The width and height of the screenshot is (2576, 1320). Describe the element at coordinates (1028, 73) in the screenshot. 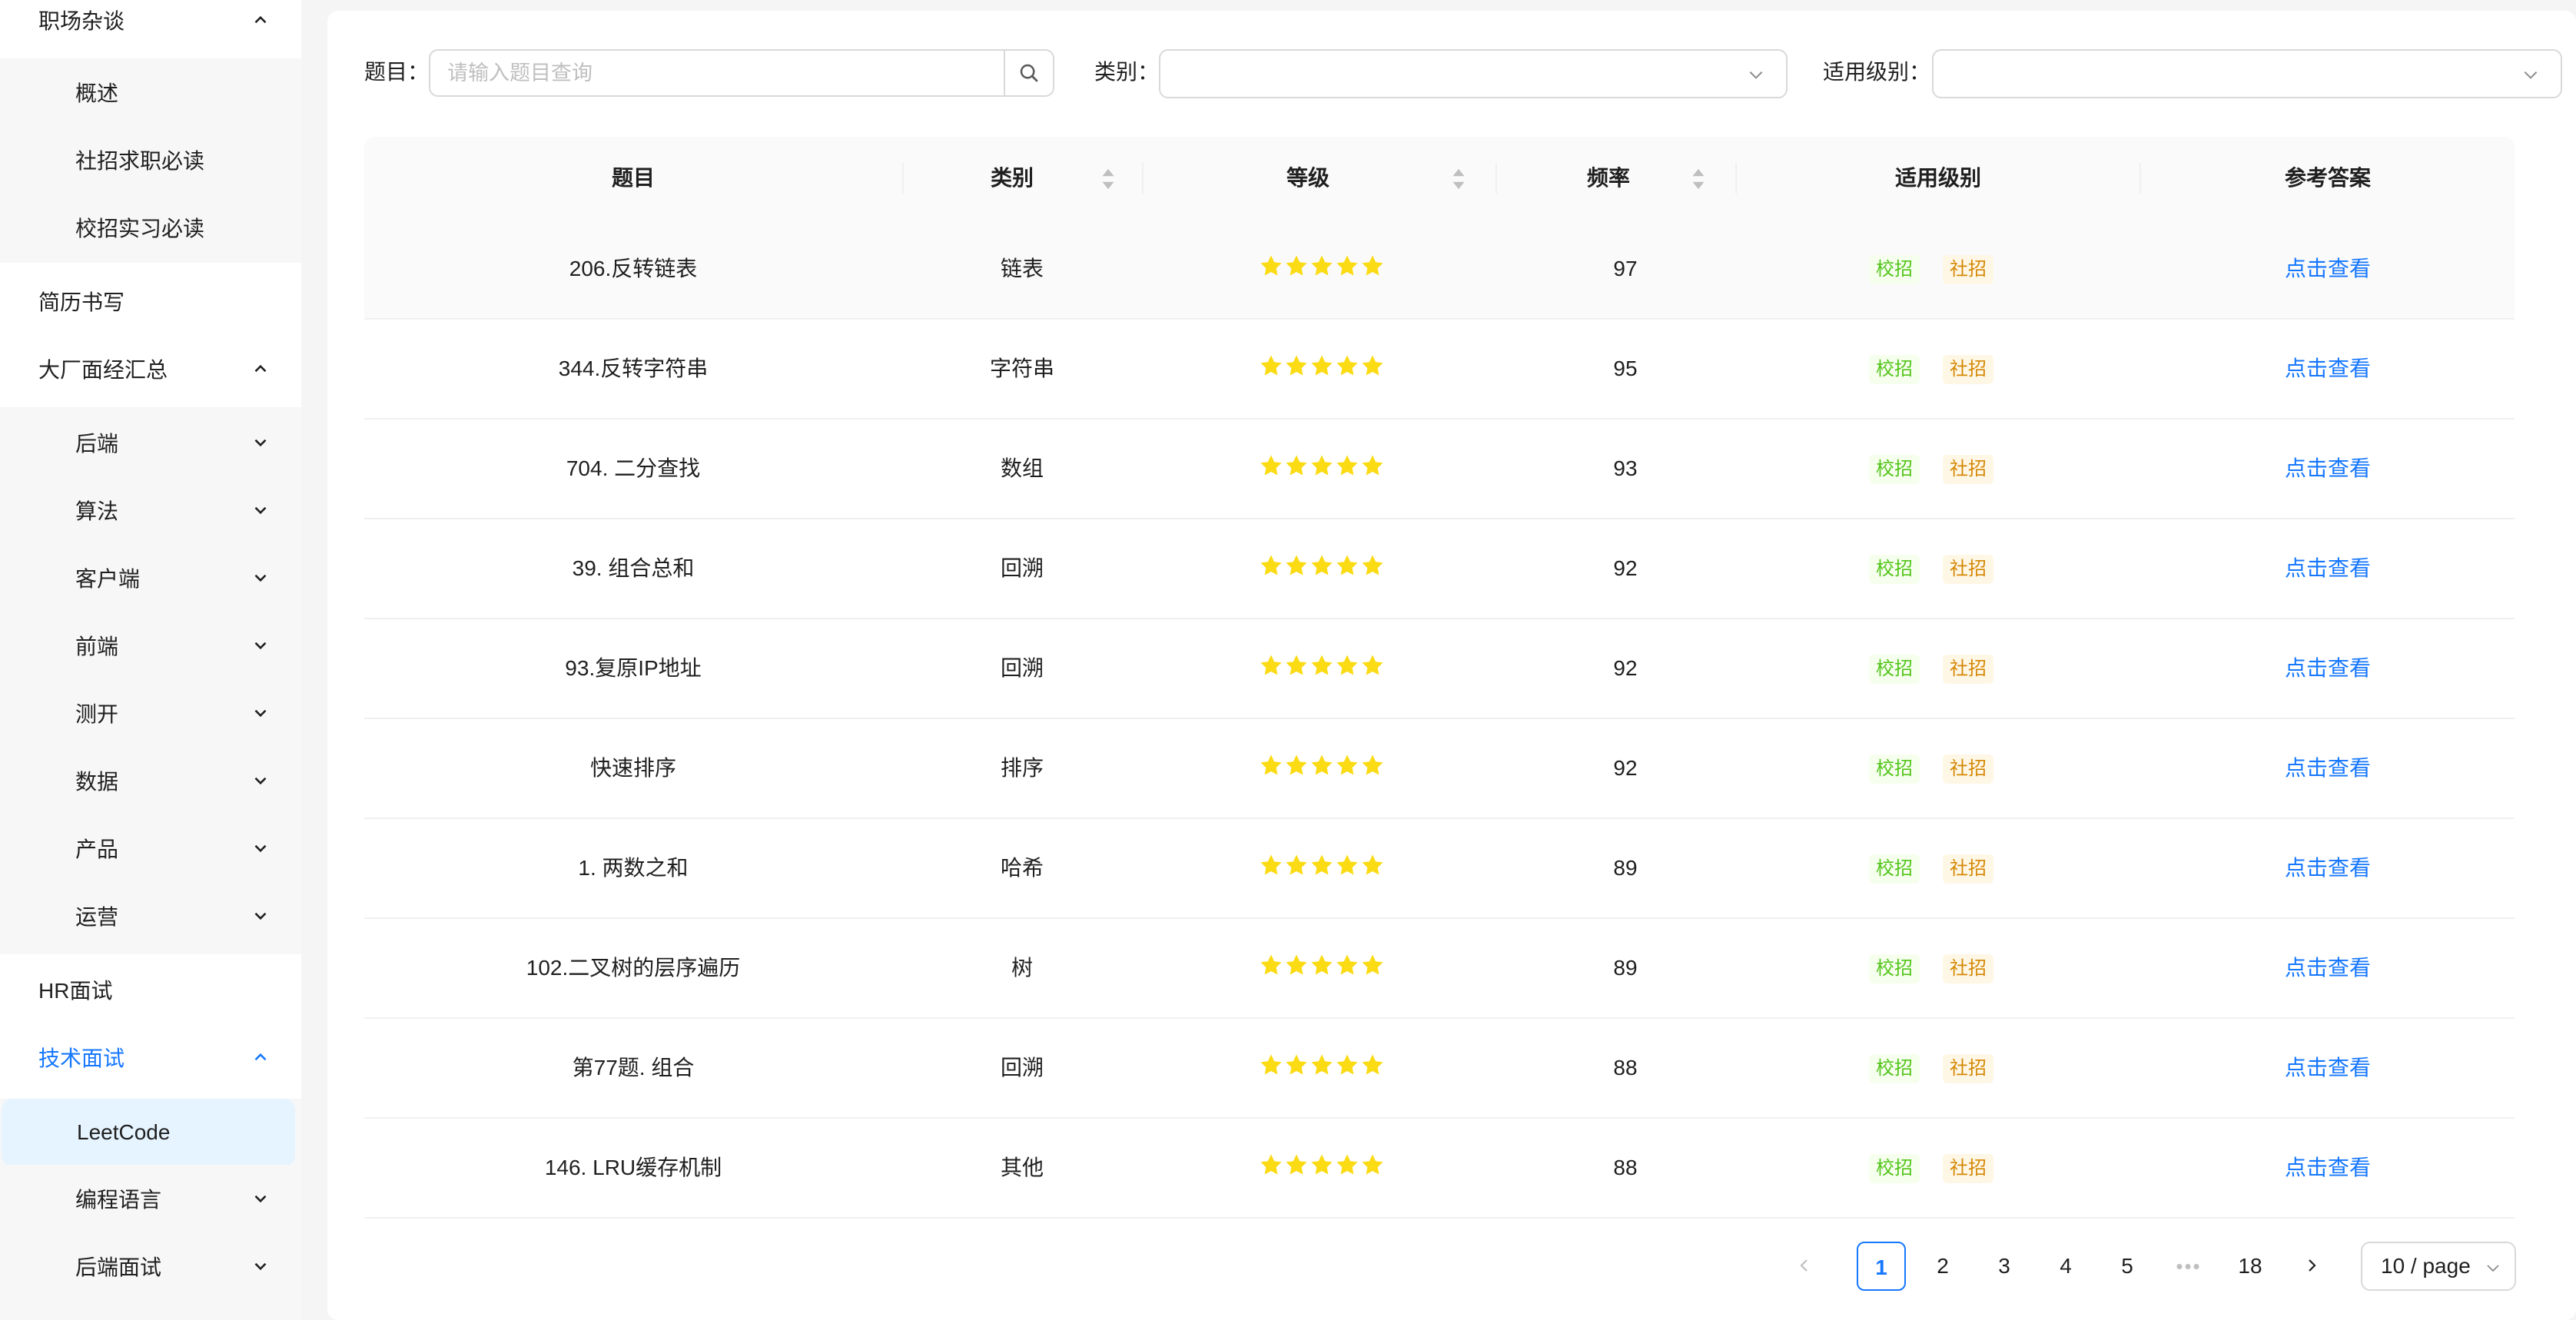

I see `search-button` at that location.